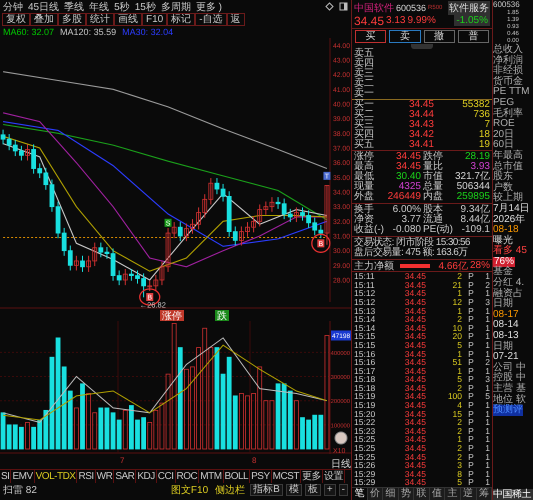 This screenshot has height=500, width=533. I want to click on toolbar-button: 标记, so click(181, 19).